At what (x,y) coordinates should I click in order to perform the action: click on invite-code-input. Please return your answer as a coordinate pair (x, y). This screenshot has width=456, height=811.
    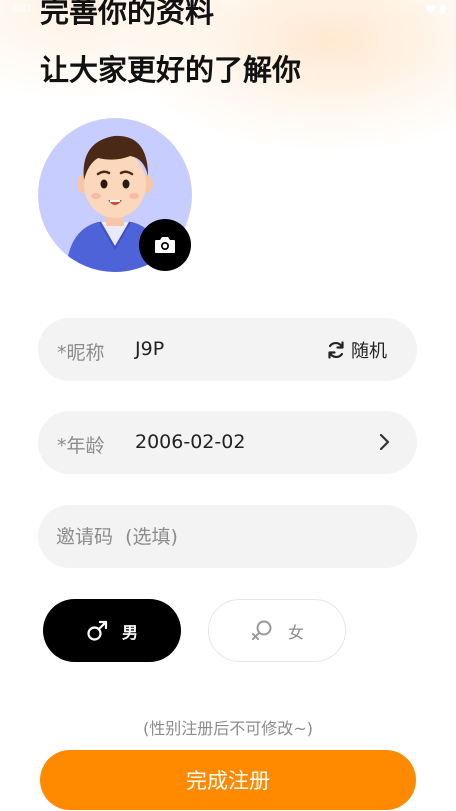
    Looking at the image, I should click on (226, 536).